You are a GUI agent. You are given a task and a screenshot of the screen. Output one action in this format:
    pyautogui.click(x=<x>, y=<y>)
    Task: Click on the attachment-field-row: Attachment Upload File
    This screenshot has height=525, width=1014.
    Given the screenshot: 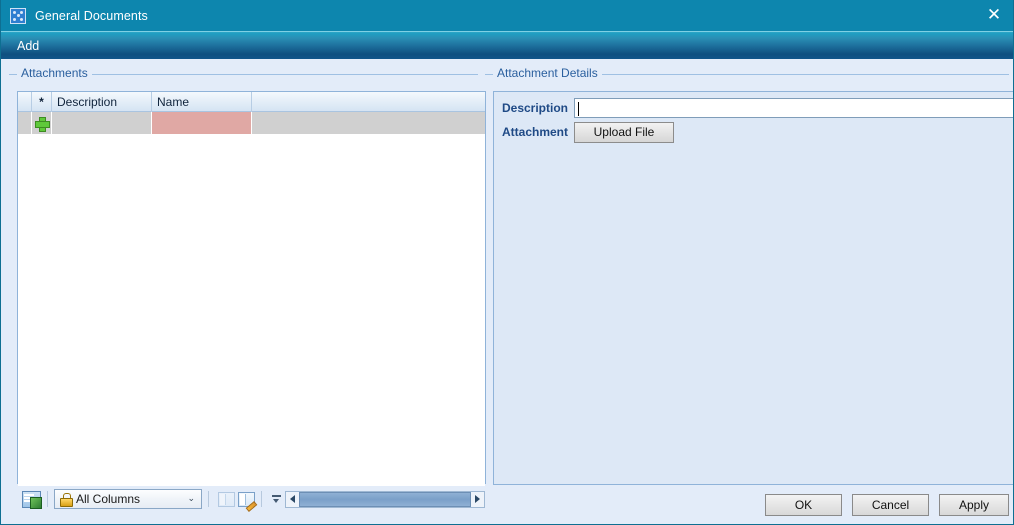 What is the action you would take?
    pyautogui.click(x=756, y=132)
    